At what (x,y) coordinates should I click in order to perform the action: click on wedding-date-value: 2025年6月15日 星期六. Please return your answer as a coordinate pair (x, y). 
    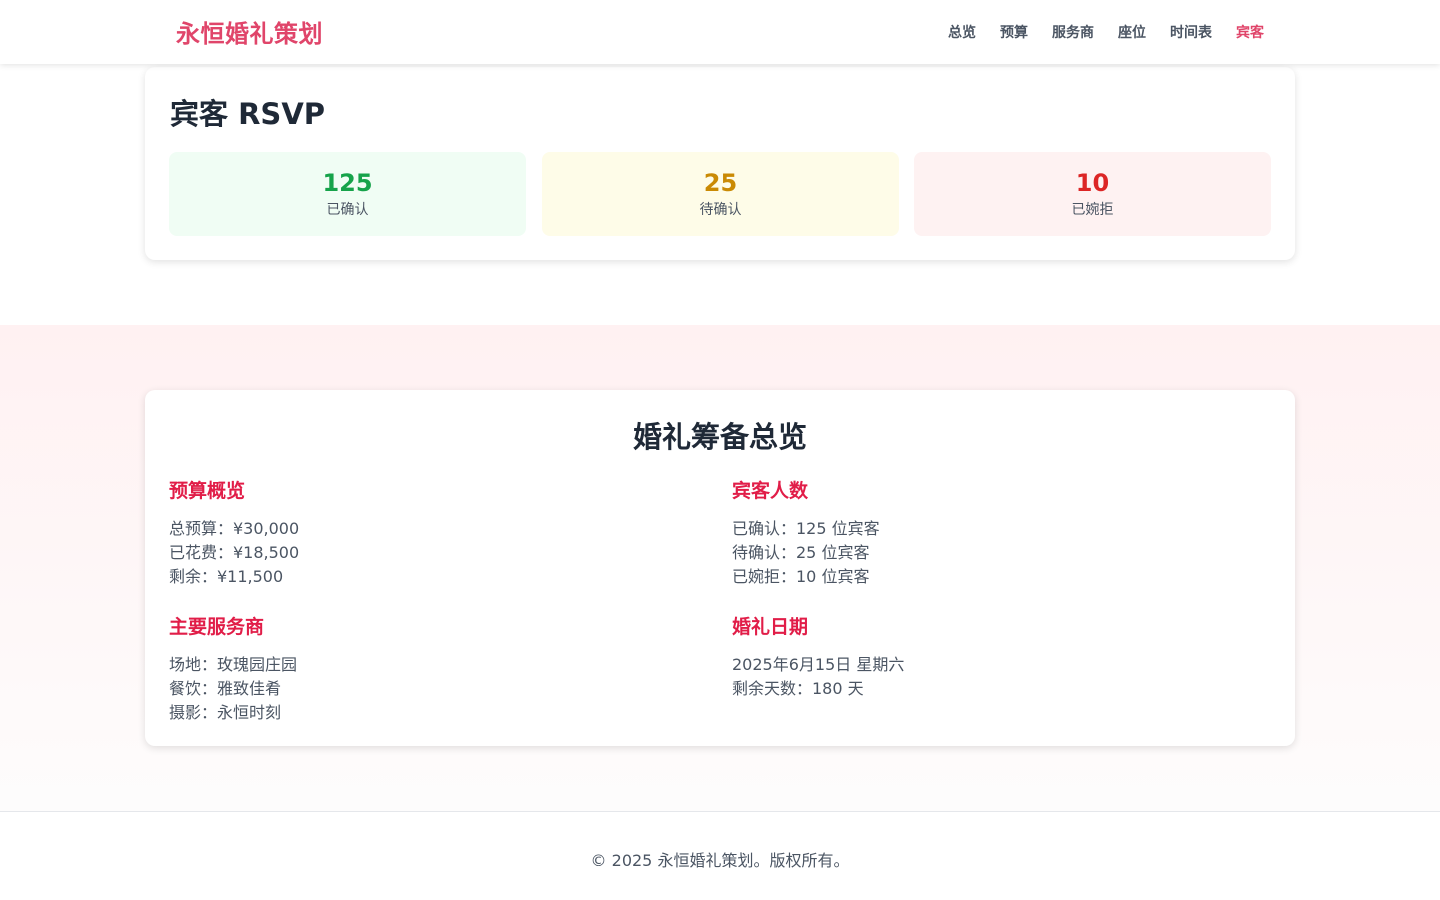
    Looking at the image, I should click on (818, 664).